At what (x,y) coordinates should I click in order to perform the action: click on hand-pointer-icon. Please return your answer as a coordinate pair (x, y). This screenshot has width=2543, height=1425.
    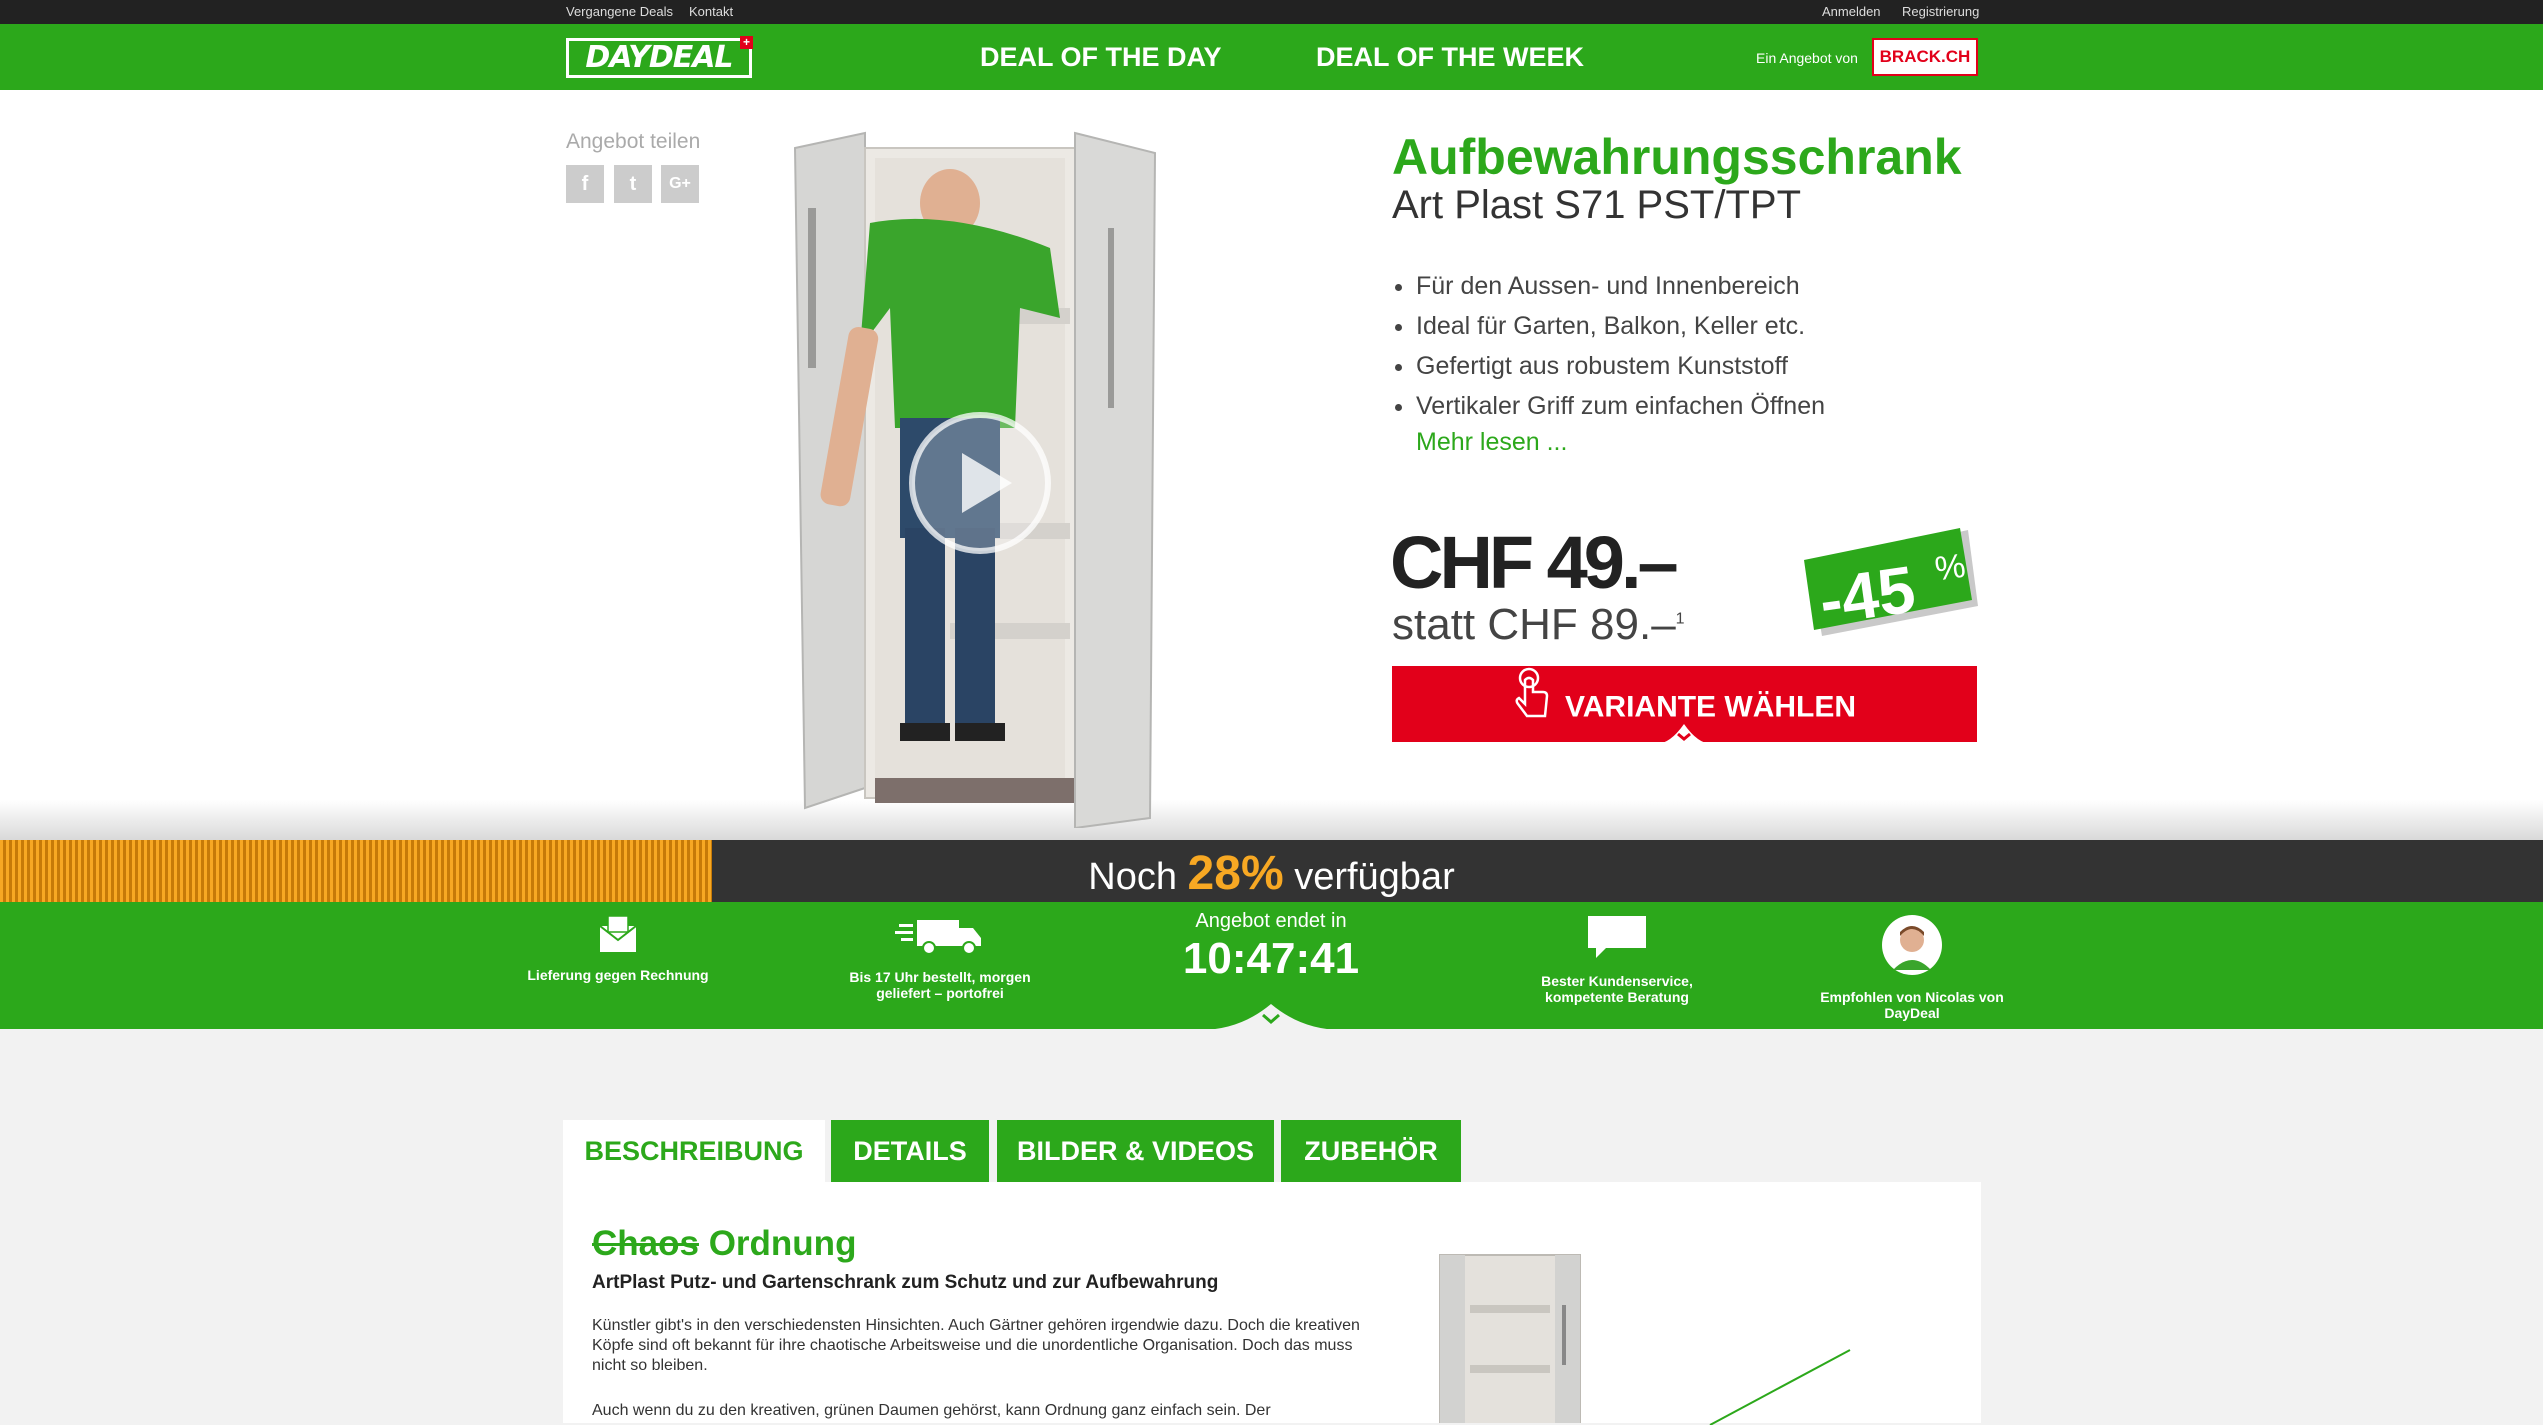
    Looking at the image, I should click on (1533, 707).